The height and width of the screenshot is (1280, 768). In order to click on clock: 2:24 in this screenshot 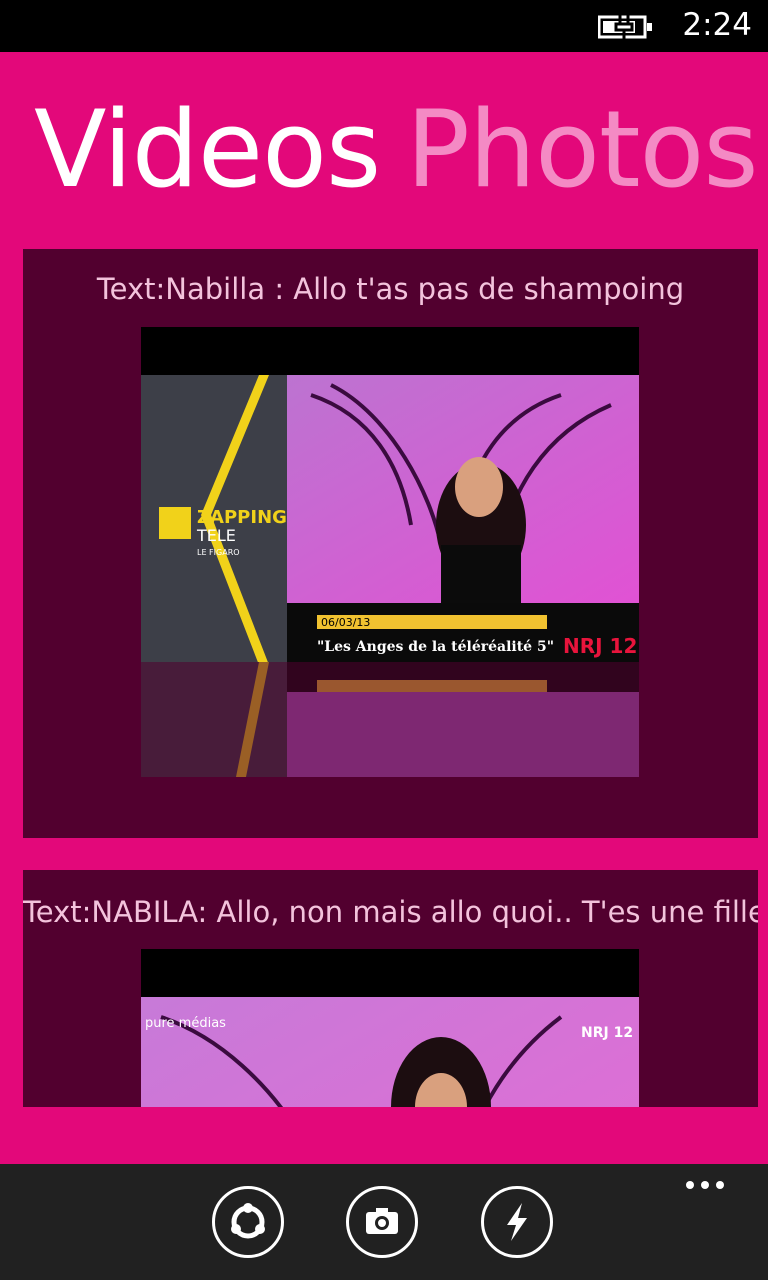, I will do `click(717, 25)`.